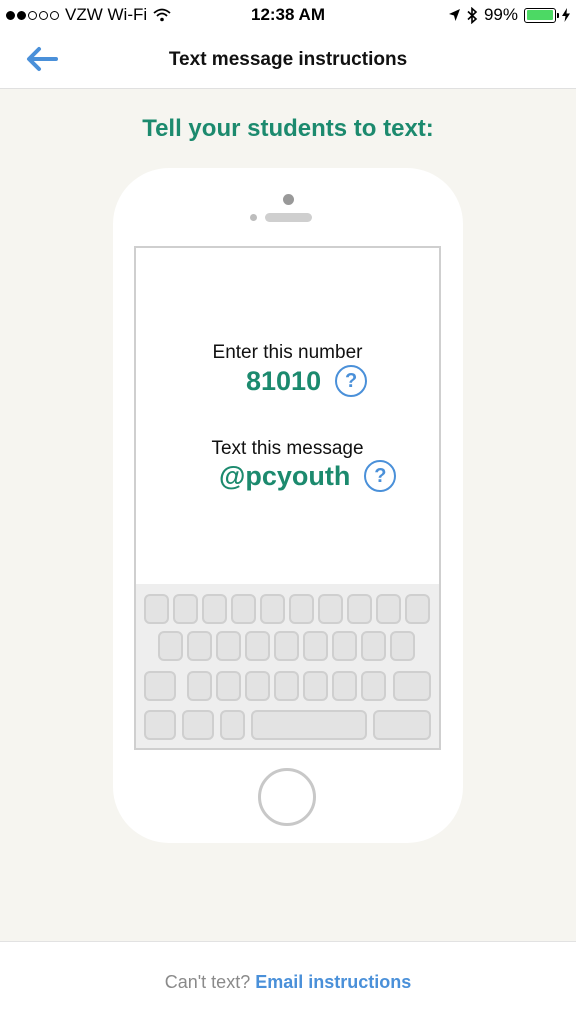 This screenshot has height=1024, width=576. Describe the element at coordinates (351, 381) in the screenshot. I see `number-help-icon: ?` at that location.